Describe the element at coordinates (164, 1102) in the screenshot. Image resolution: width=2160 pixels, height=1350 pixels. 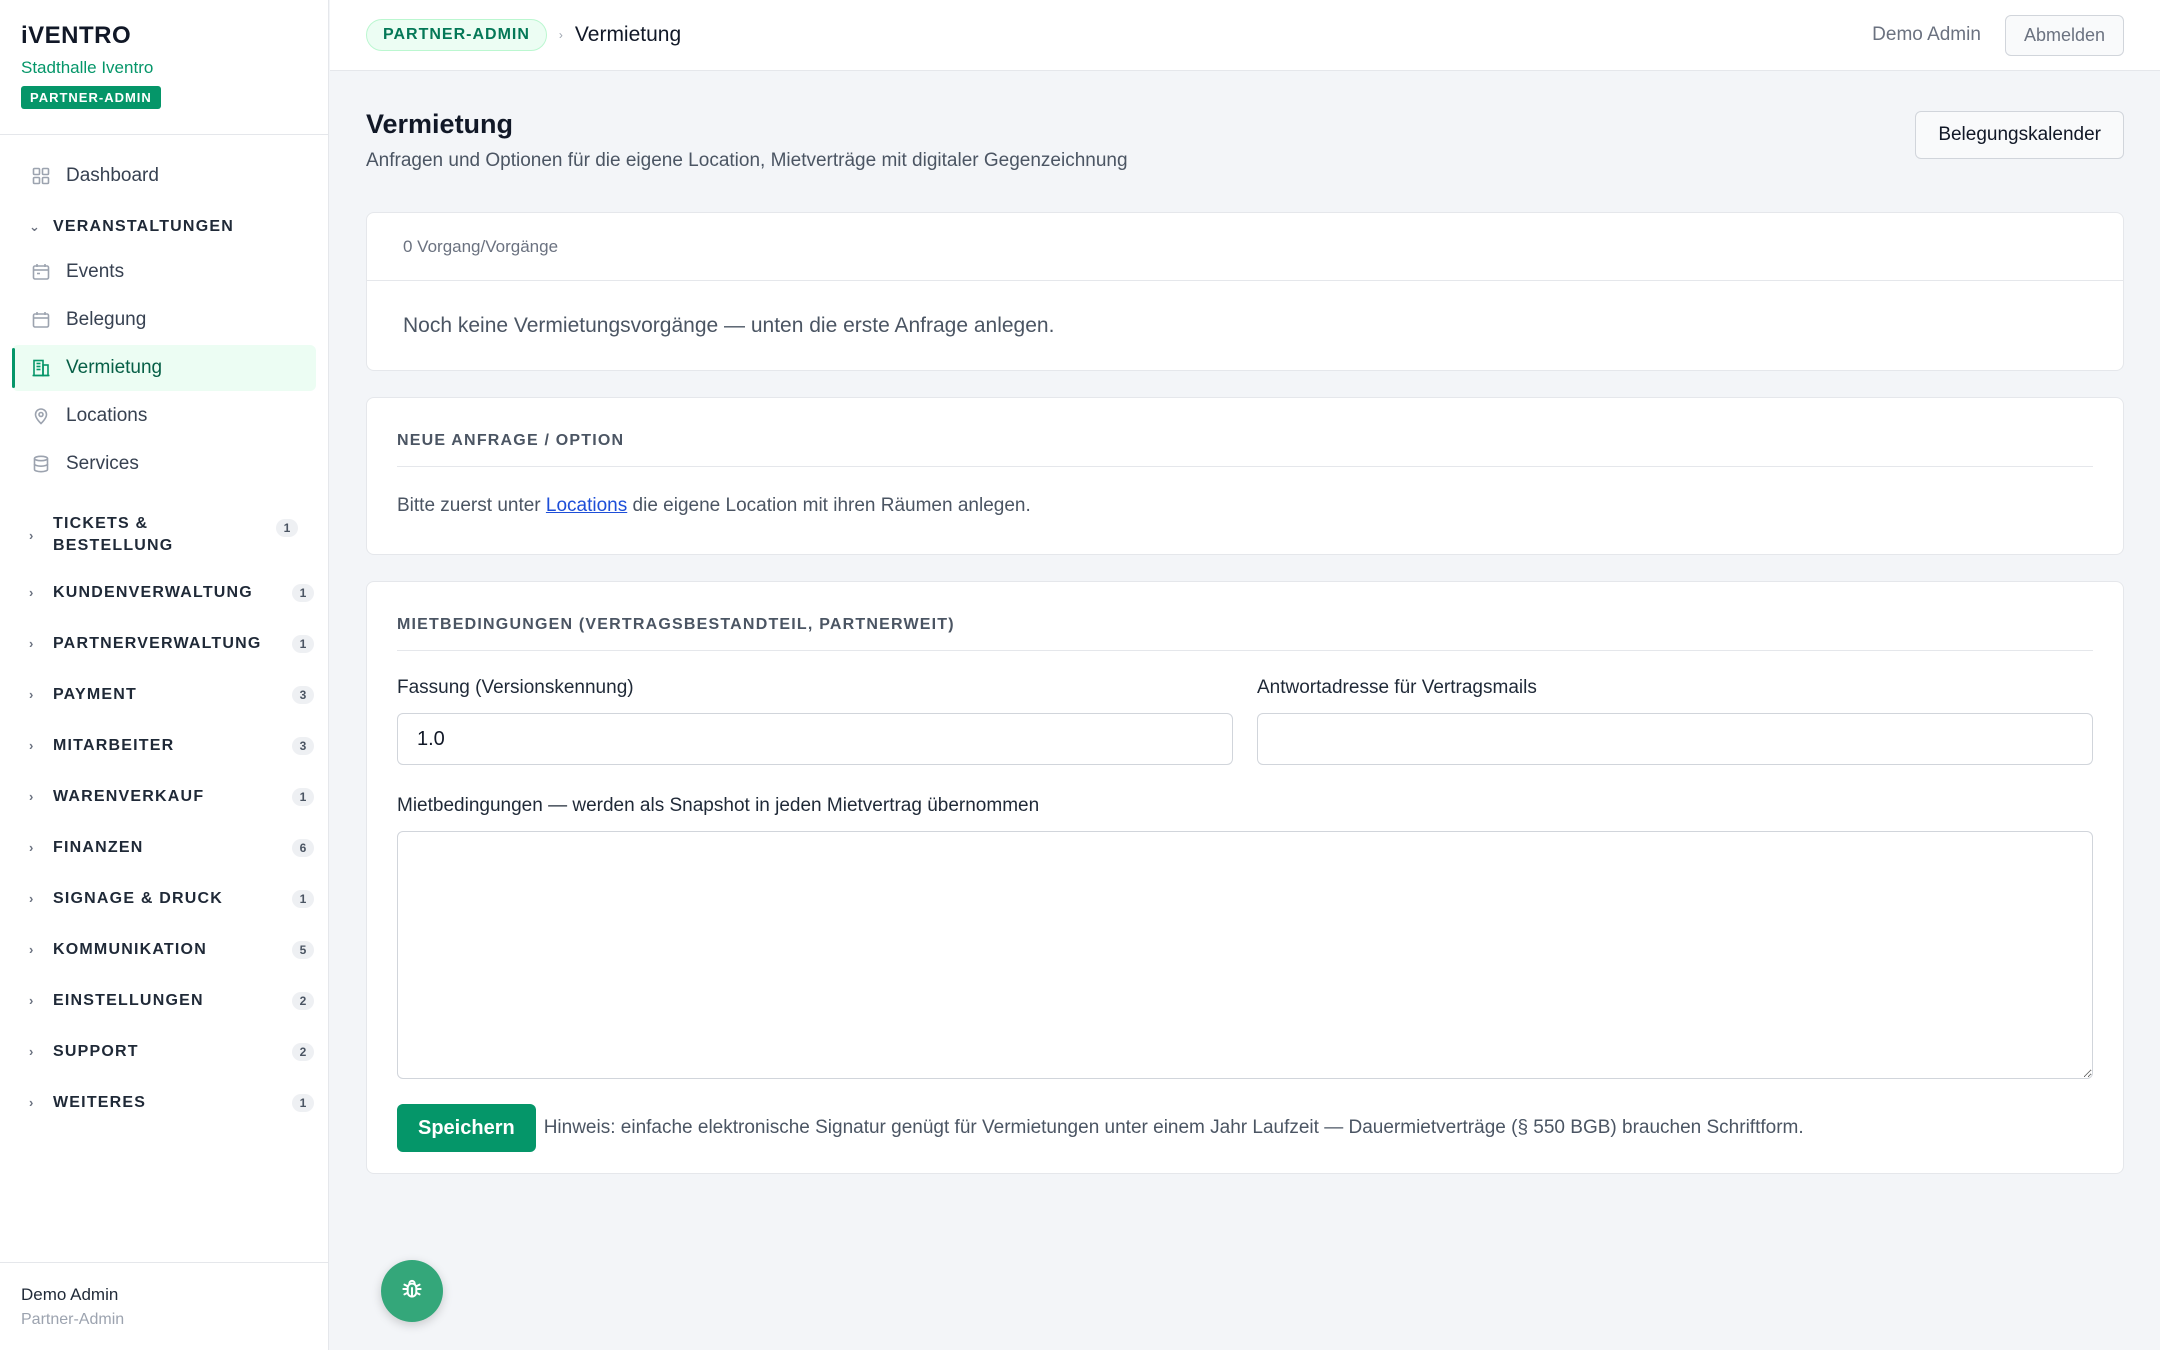
I see `section-weiteres: › WEITERES 1` at that location.